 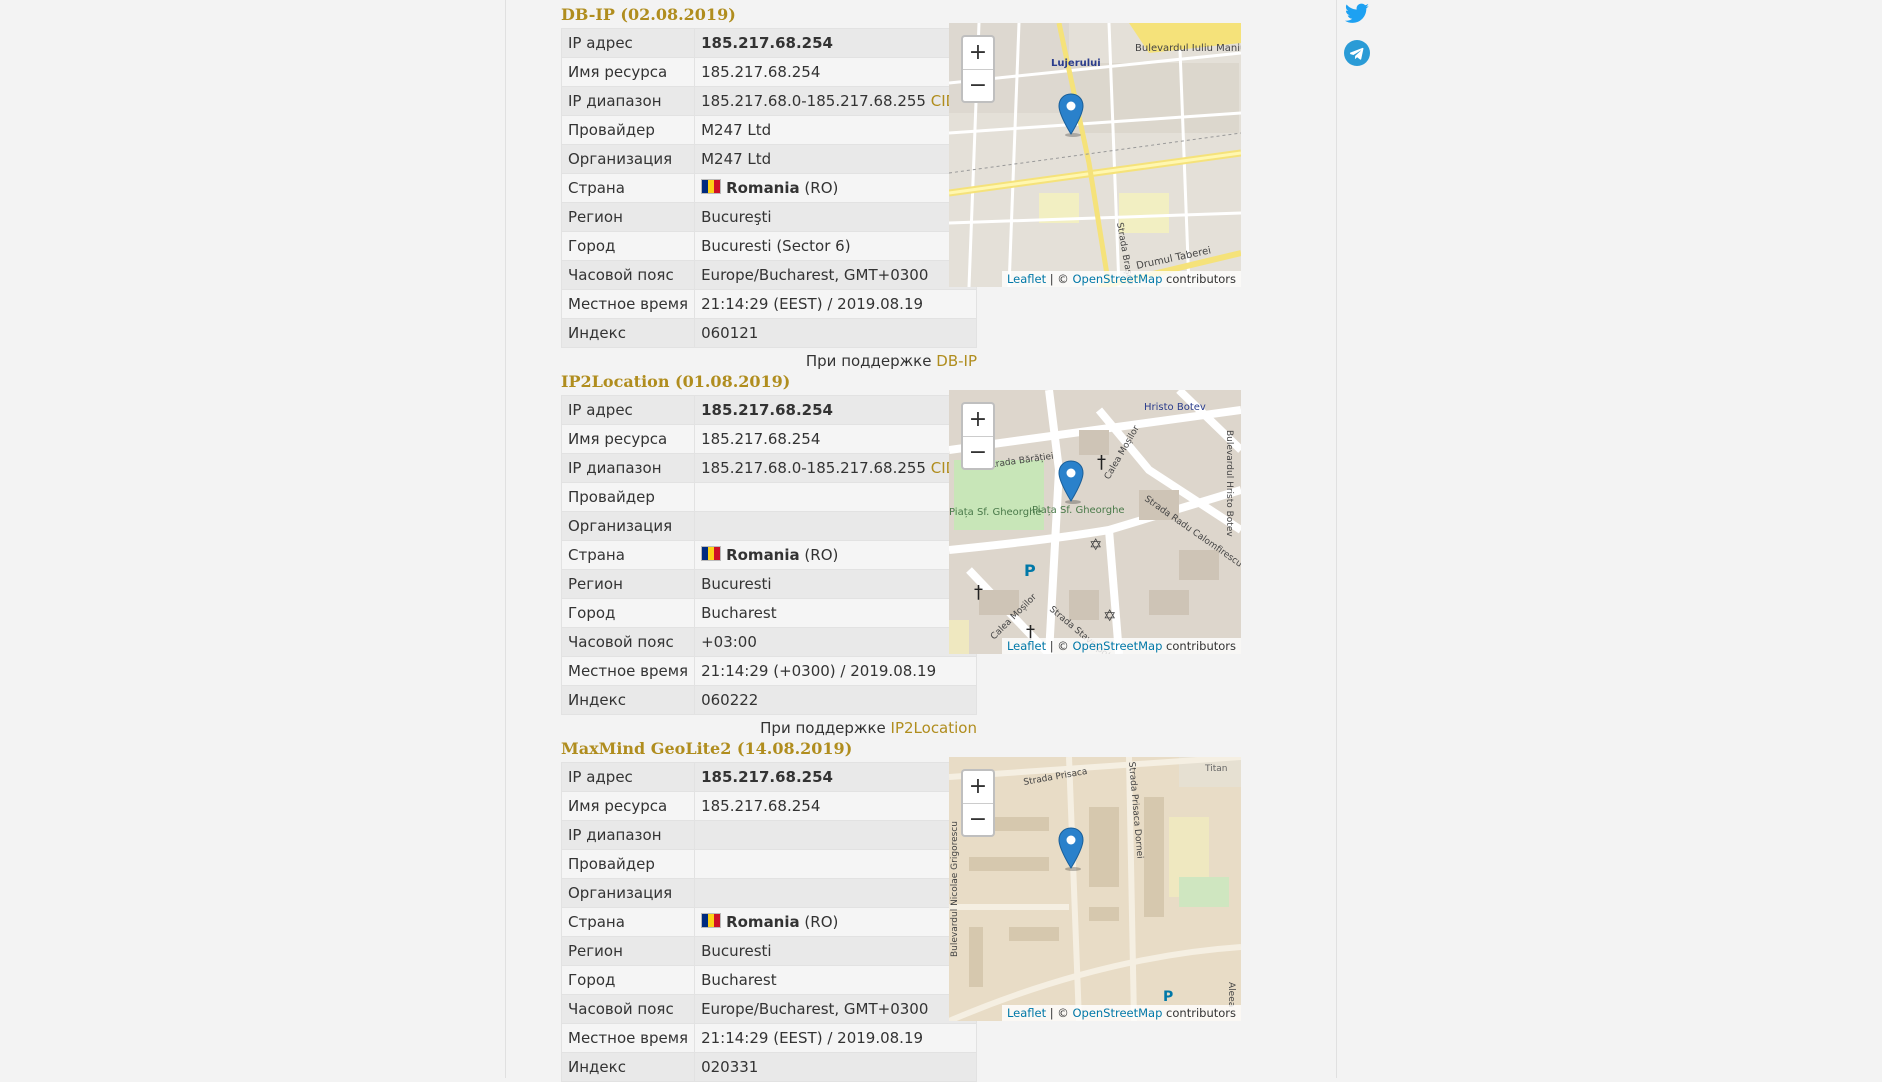 What do you see at coordinates (835, 1067) in the screenshot?
I see `row-value: 020331` at bounding box center [835, 1067].